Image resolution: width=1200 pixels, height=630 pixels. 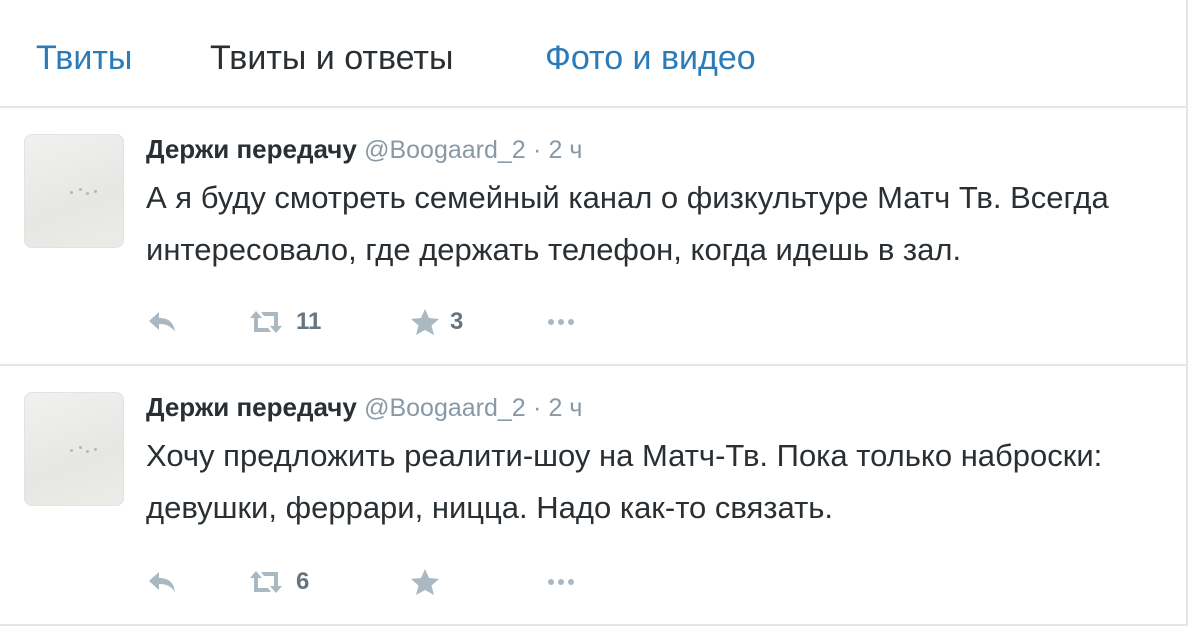 What do you see at coordinates (331, 58) in the screenshot?
I see `tab-tweets-and-replies: Твиты и ответы` at bounding box center [331, 58].